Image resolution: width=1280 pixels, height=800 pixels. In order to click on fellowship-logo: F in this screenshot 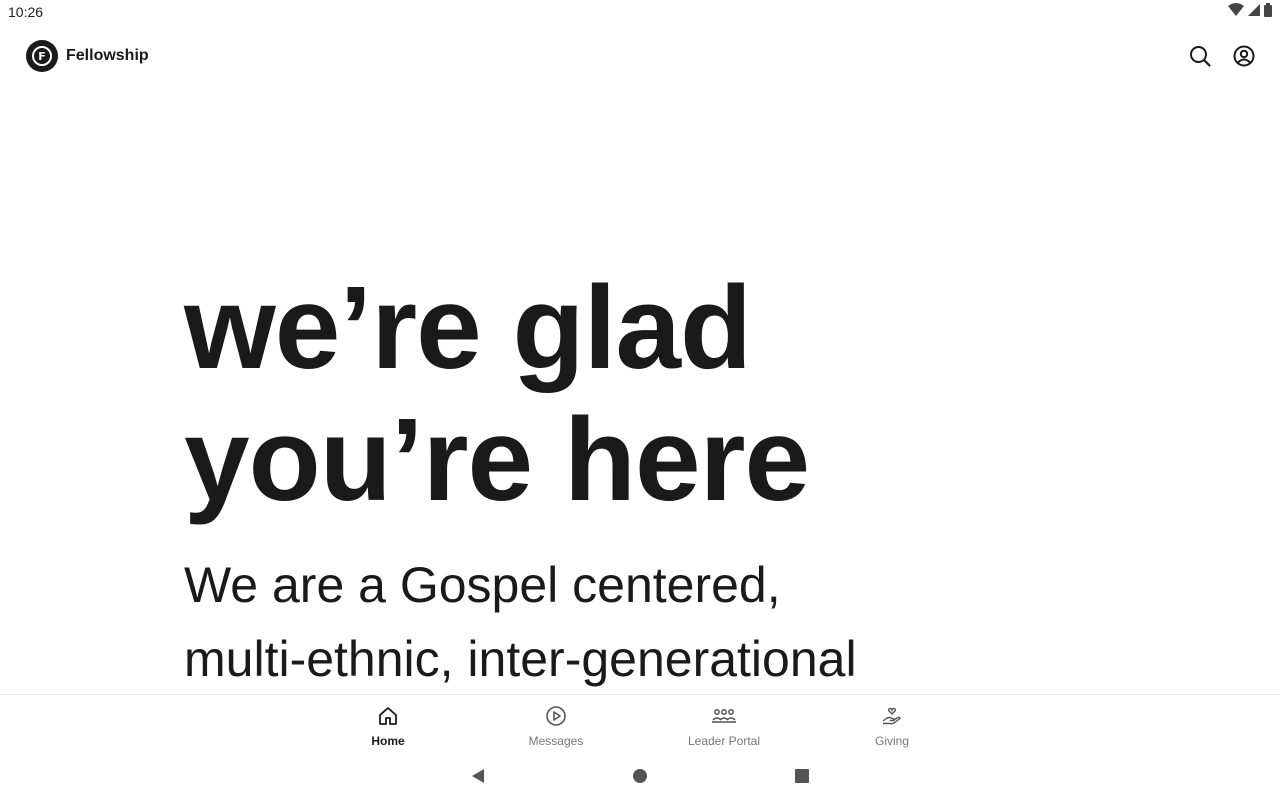, I will do `click(42, 56)`.